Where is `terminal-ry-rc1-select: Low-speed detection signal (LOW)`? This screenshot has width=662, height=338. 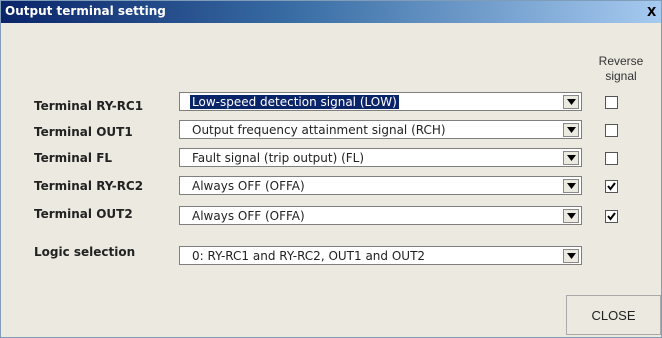
terminal-ry-rc1-select: Low-speed detection signal (LOW) is located at coordinates (380, 101).